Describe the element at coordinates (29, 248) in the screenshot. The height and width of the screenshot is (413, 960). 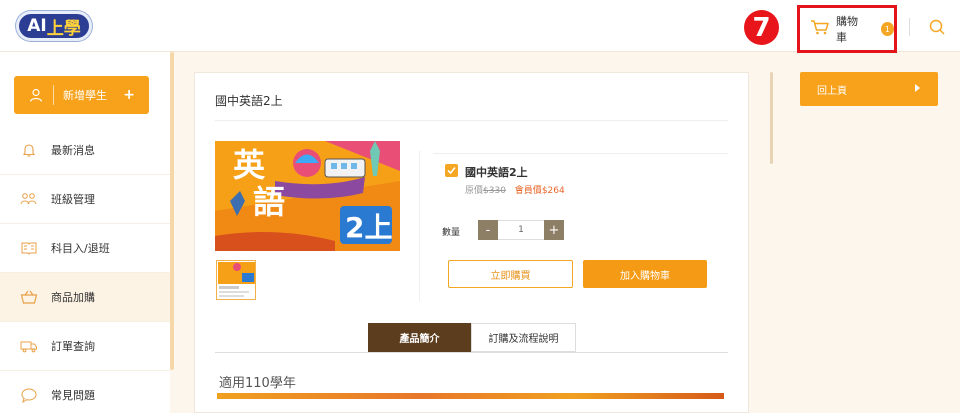
I see `book-icon` at that location.